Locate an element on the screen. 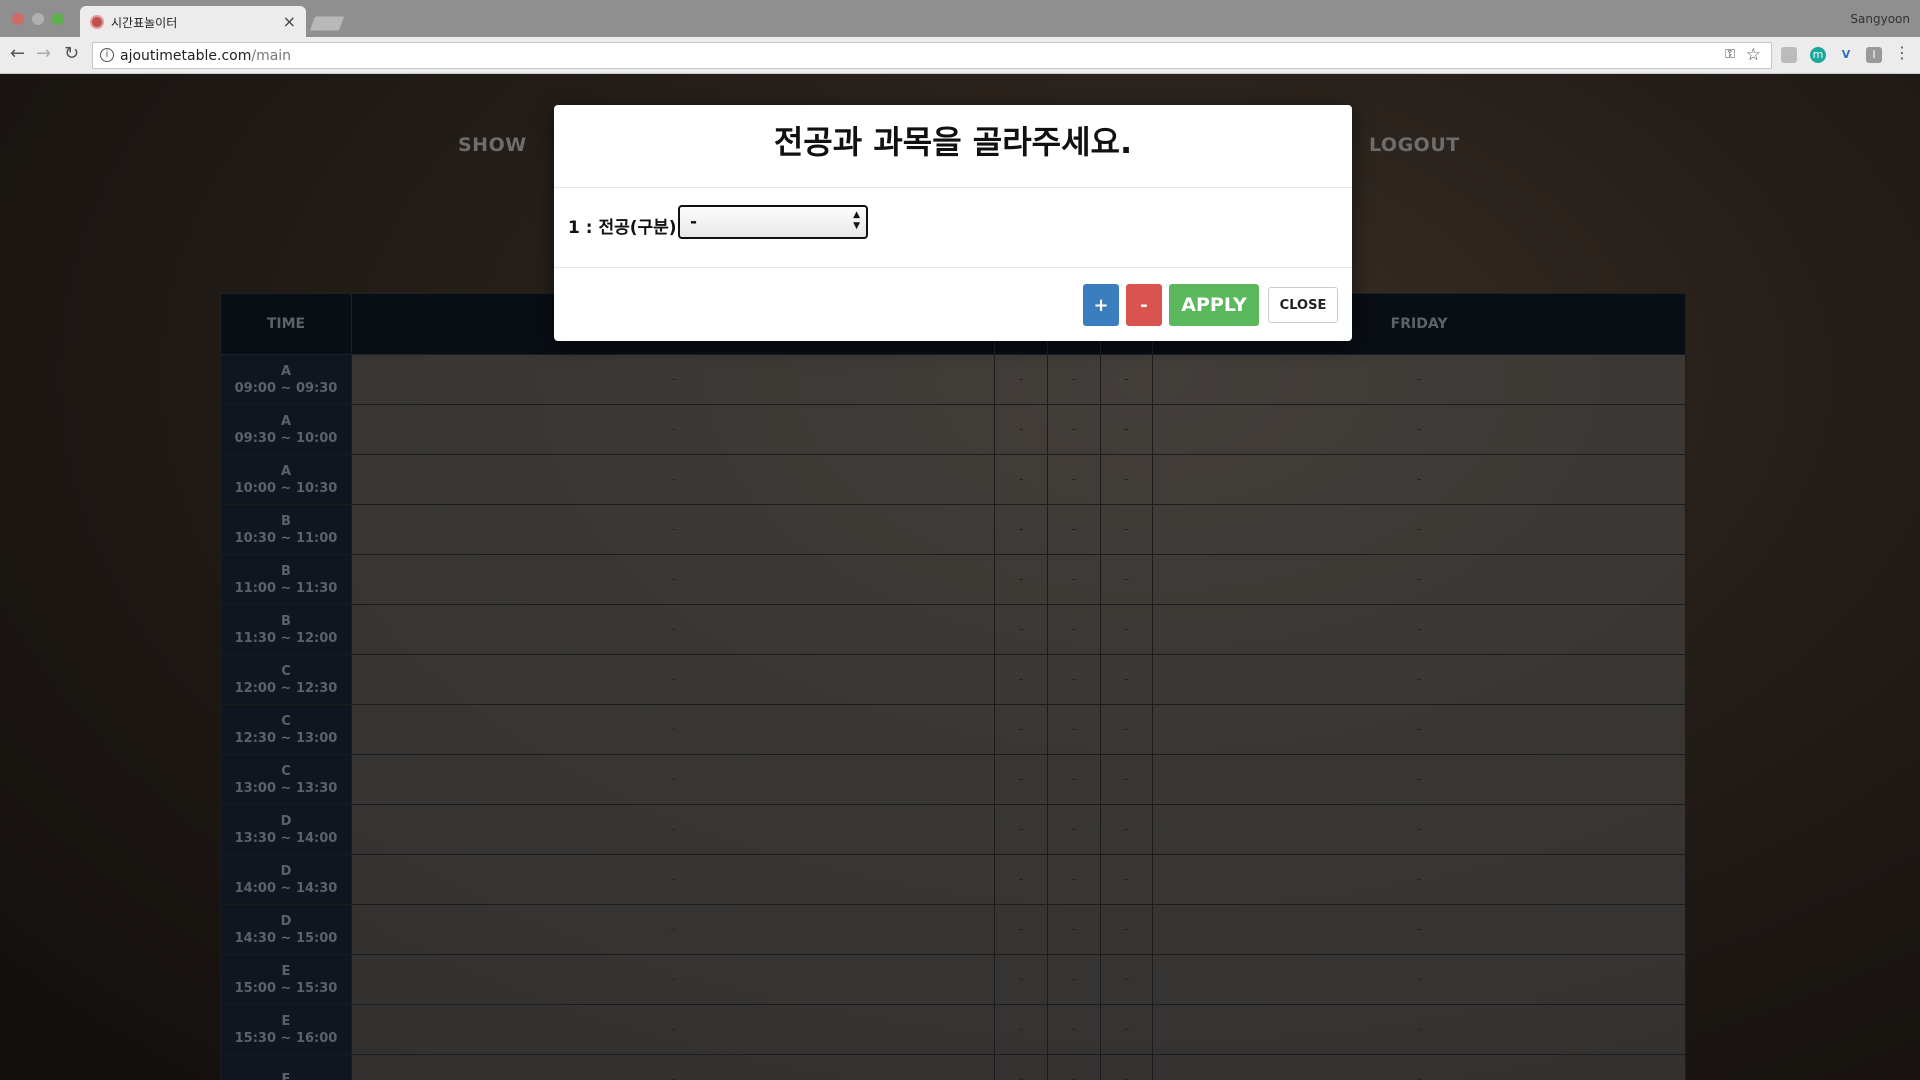  extension-i-icon: I is located at coordinates (1874, 55).